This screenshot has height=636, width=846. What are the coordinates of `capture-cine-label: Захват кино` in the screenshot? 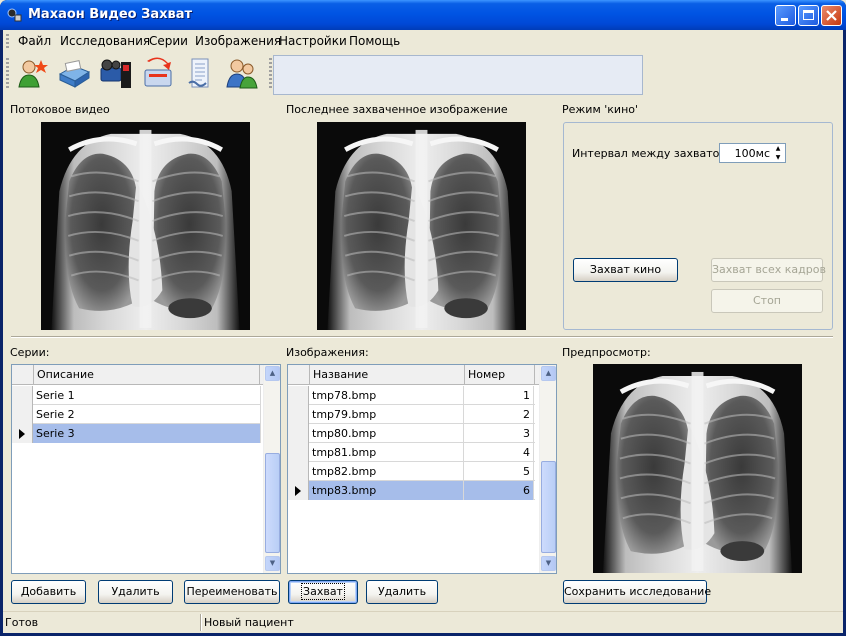 It's located at (625, 269).